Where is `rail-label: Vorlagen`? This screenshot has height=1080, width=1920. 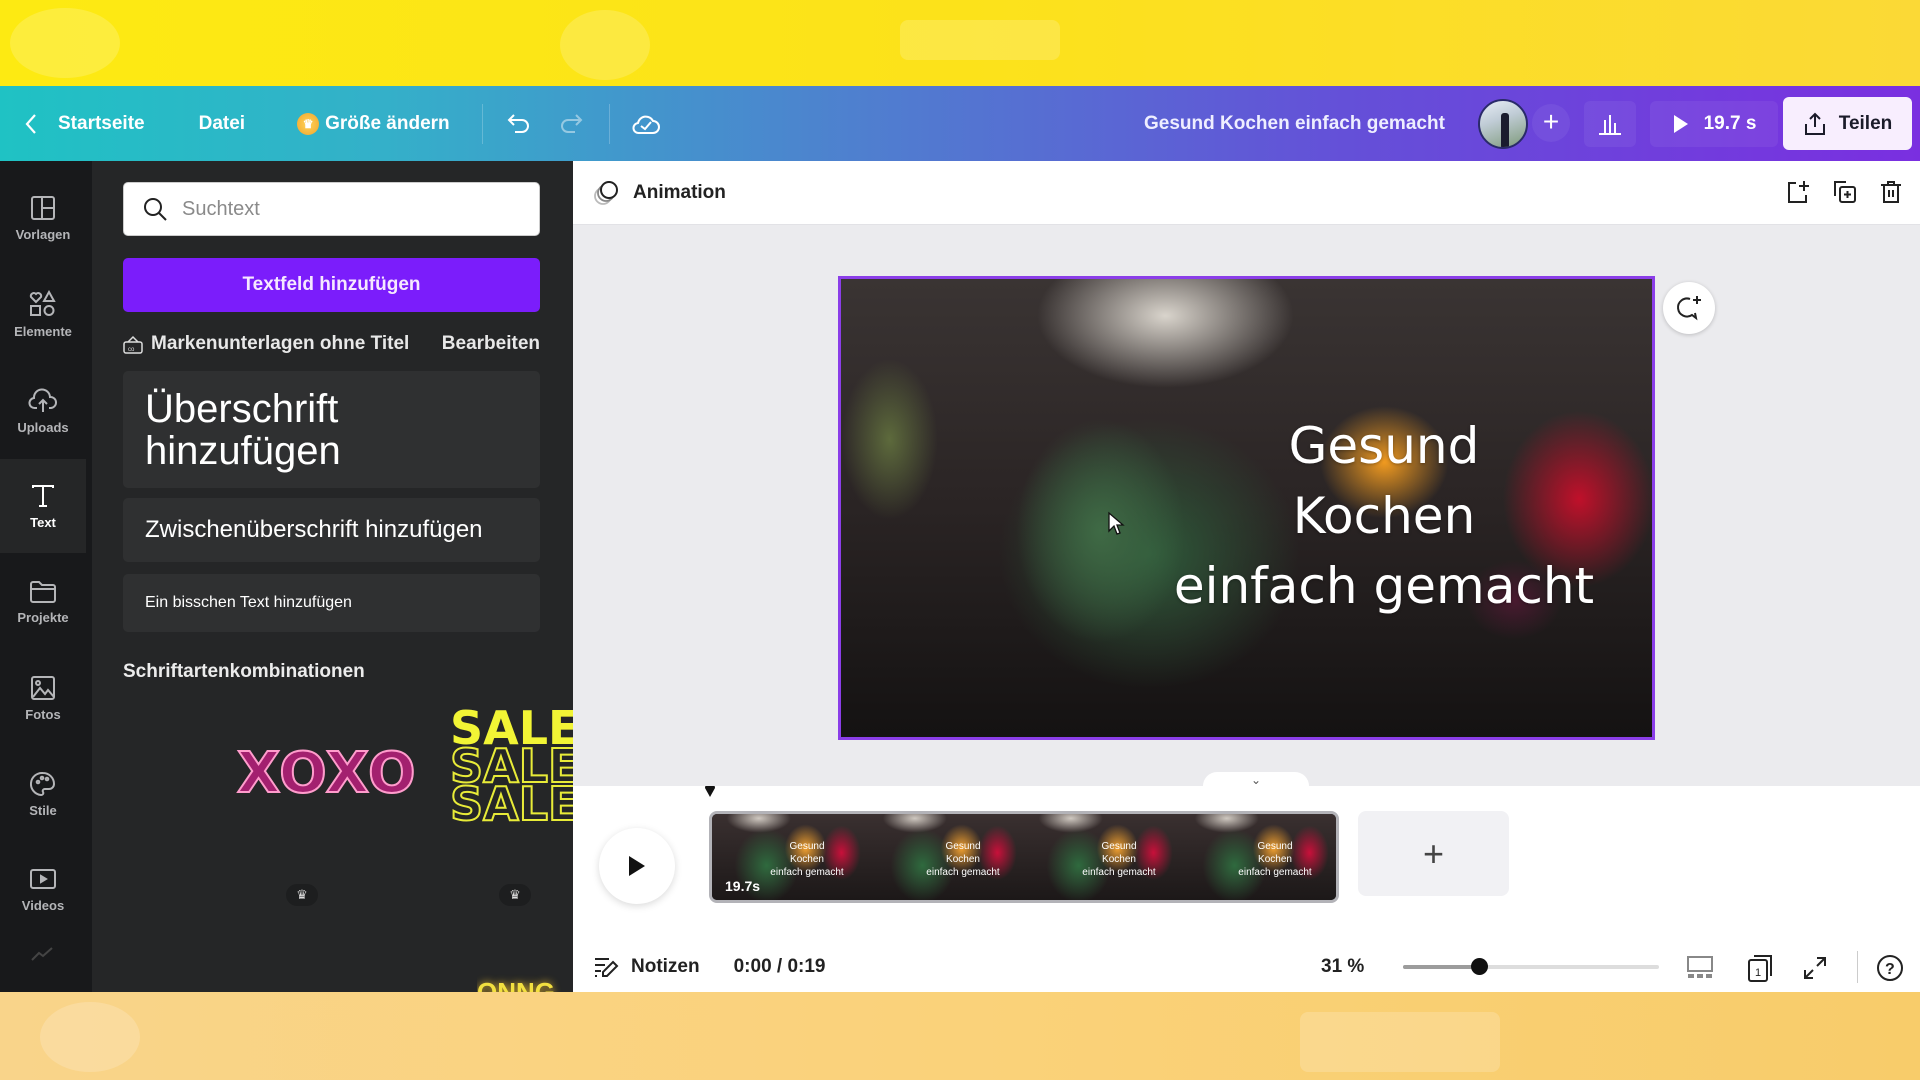
rail-label: Vorlagen is located at coordinates (43, 234).